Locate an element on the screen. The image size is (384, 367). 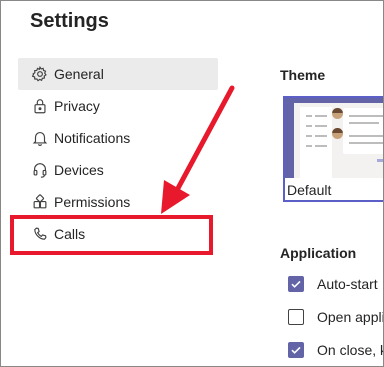
option-label: Open appli is located at coordinates (350, 317).